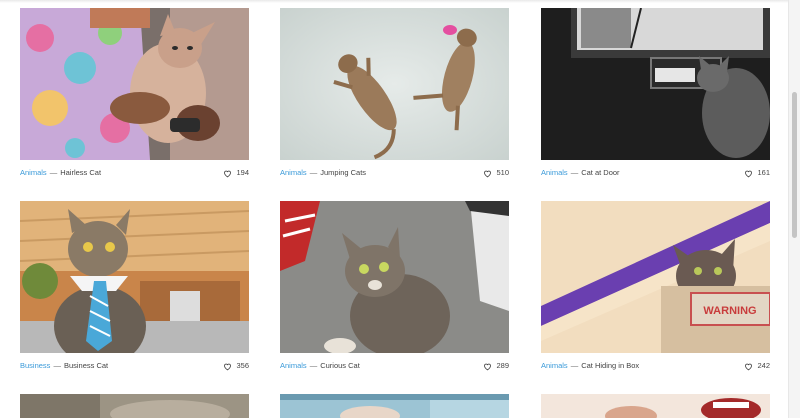 Image resolution: width=800 pixels, height=418 pixels. I want to click on photo-card: Animals — Hairless Cat 194, so click(134, 92).